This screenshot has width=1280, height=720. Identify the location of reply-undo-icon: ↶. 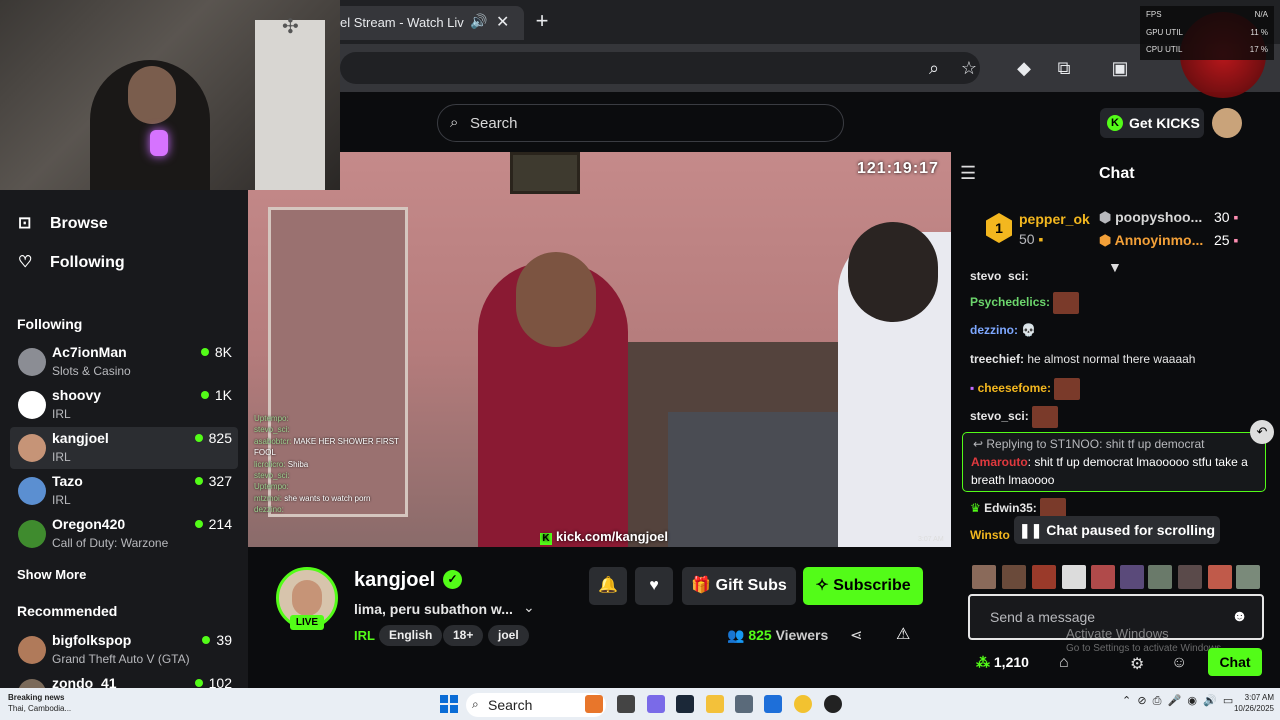
(1262, 432).